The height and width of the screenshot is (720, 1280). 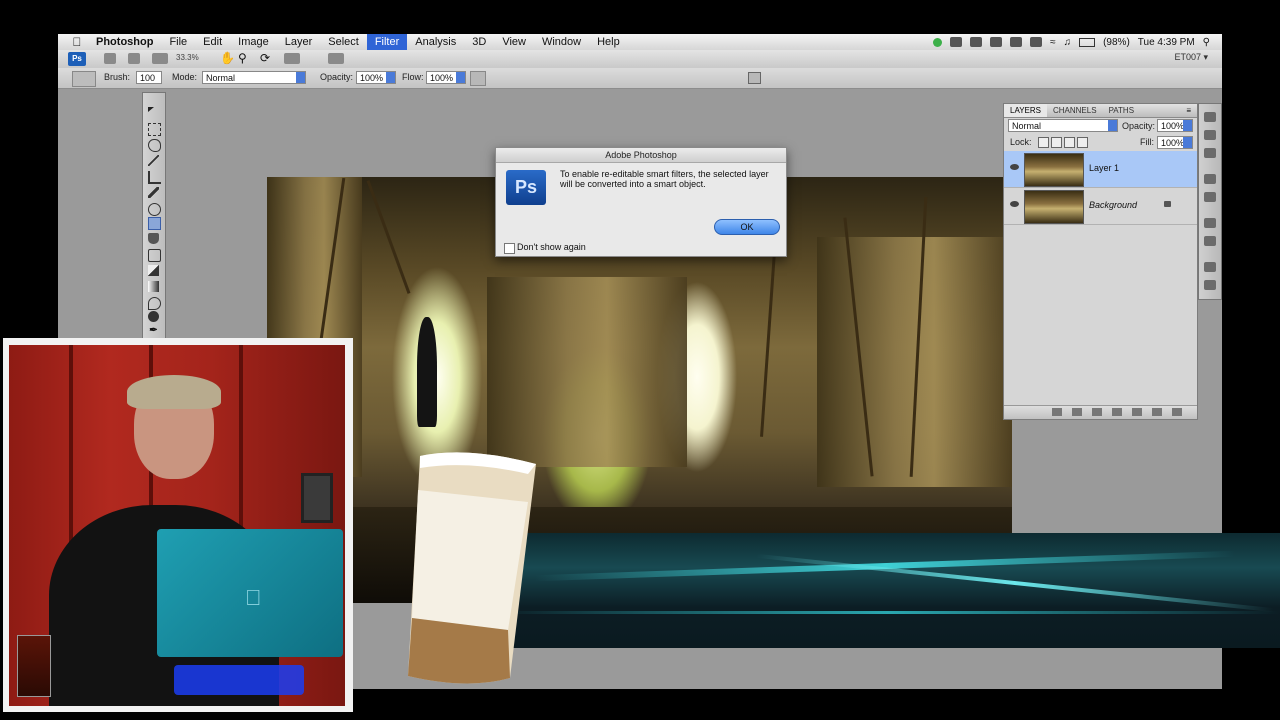 I want to click on lock-pixels-icon, so click(x=1056, y=142).